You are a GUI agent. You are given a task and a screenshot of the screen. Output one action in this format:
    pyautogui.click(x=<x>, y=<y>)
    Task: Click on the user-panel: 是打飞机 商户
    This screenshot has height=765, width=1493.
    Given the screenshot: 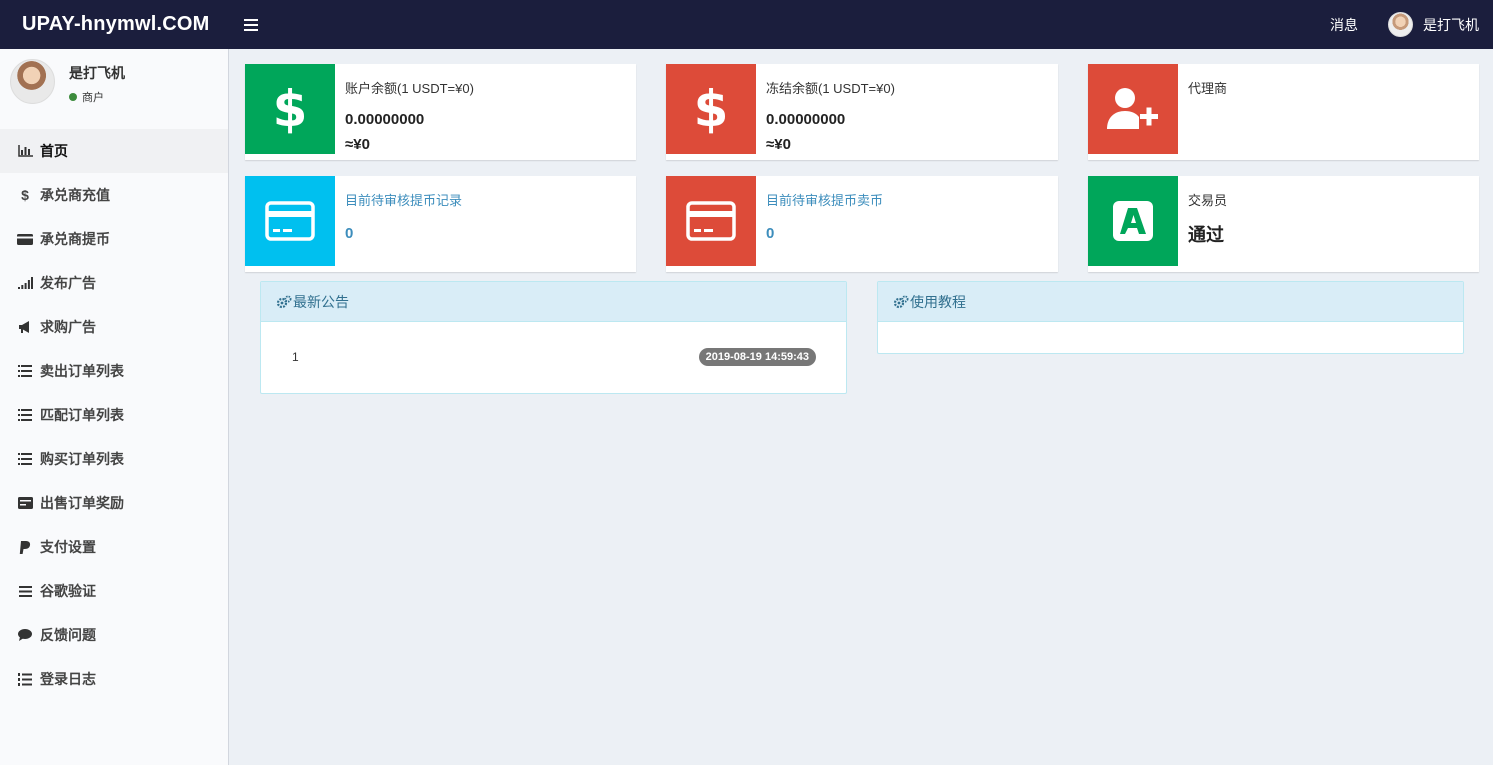 What is the action you would take?
    pyautogui.click(x=114, y=89)
    